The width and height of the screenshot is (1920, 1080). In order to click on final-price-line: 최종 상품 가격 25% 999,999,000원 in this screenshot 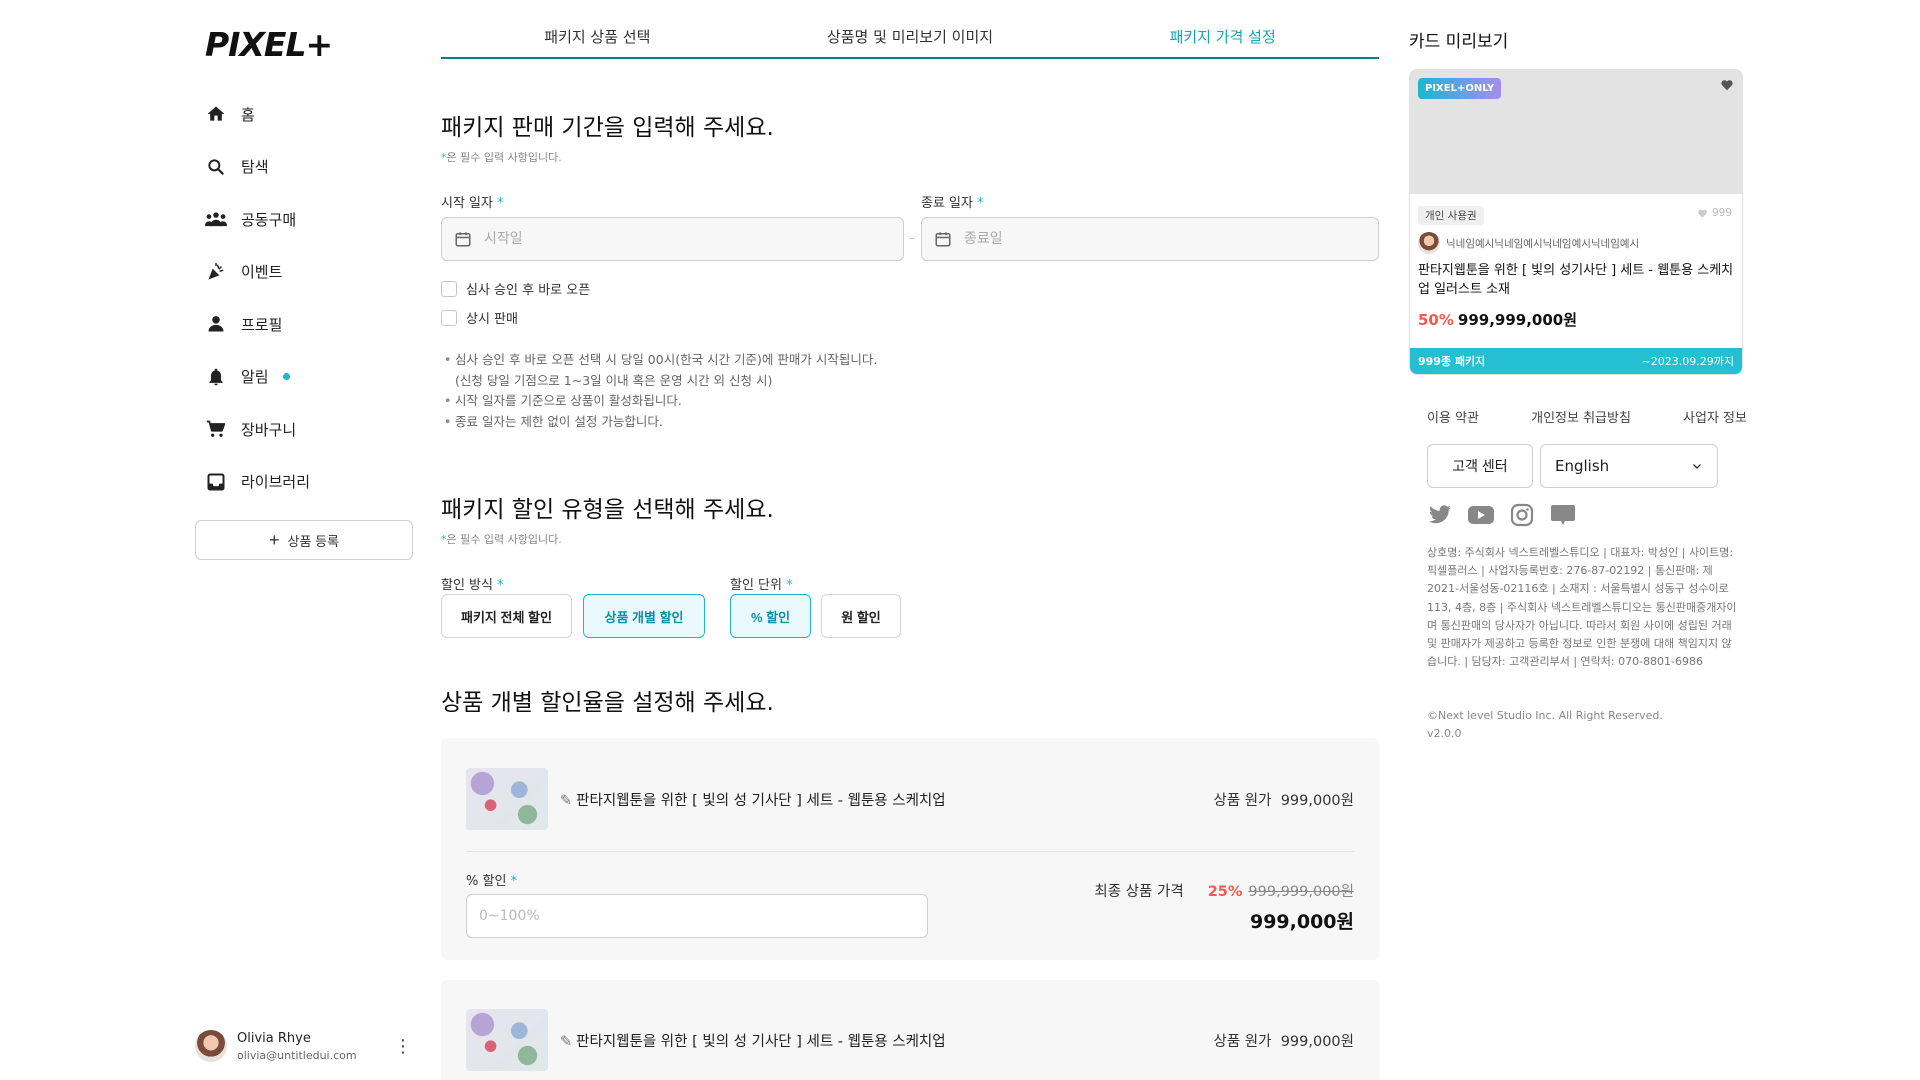, I will do `click(1224, 890)`.